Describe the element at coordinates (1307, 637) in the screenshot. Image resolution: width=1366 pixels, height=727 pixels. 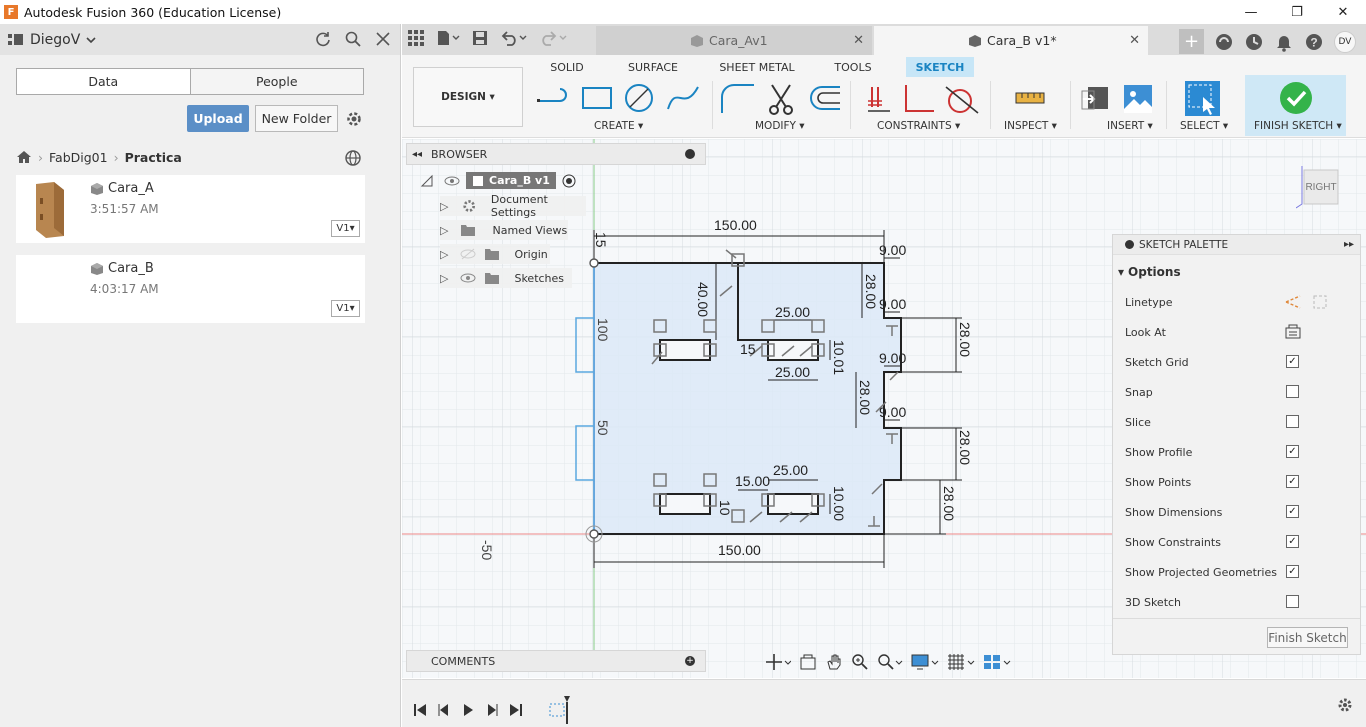
I see `palette-finish-sketch-button: Finish Sketch` at that location.